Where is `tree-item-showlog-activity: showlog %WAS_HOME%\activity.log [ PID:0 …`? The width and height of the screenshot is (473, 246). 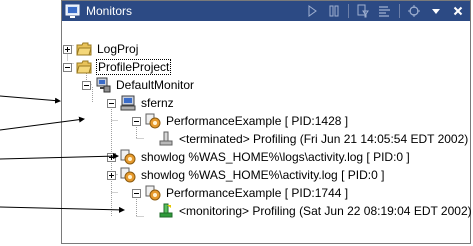 tree-item-showlog-activity: showlog %WAS_HOME%\activity.log [ PID:0 … is located at coordinates (246, 175).